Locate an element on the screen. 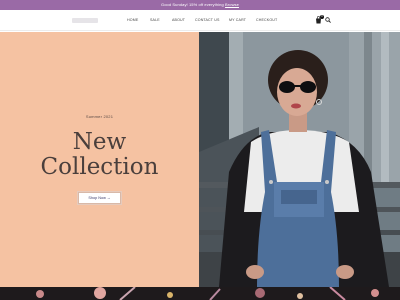 Image resolution: width=400 pixels, height=300 pixels. nav-my-cart: MY CART is located at coordinates (237, 20).